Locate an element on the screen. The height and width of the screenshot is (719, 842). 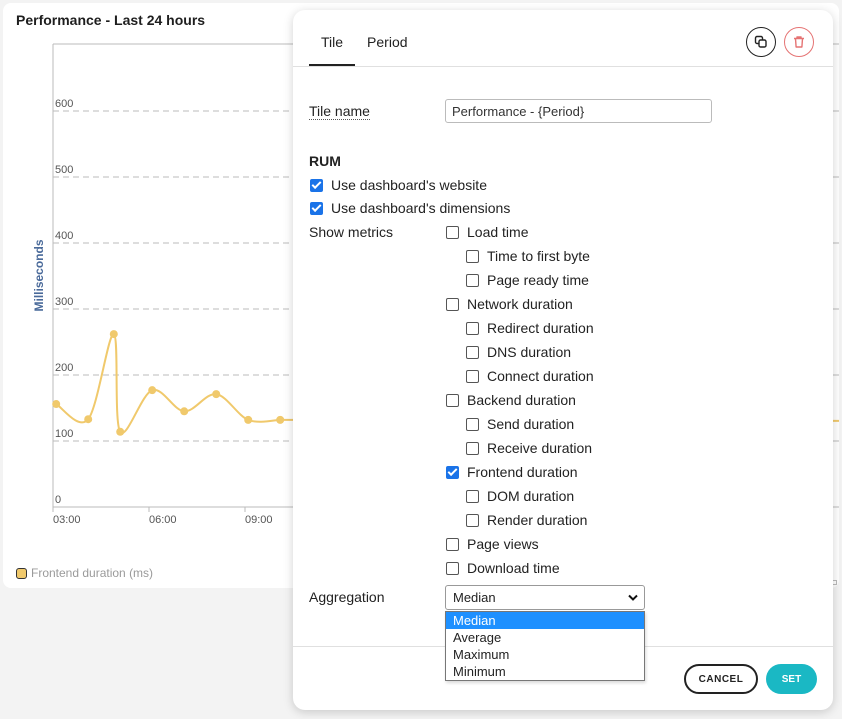
chevron-down-icon is located at coordinates (633, 597).